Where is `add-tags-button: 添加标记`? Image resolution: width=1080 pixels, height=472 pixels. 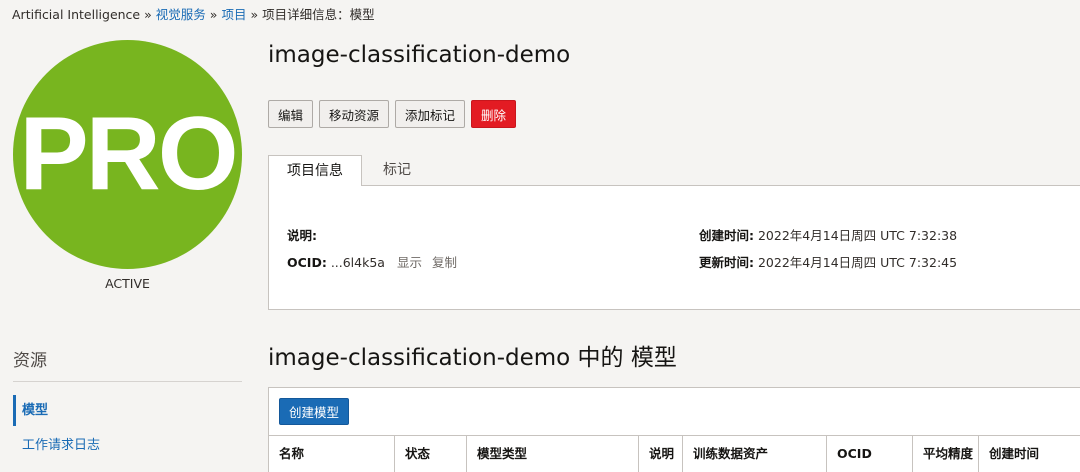 add-tags-button: 添加标记 is located at coordinates (430, 114).